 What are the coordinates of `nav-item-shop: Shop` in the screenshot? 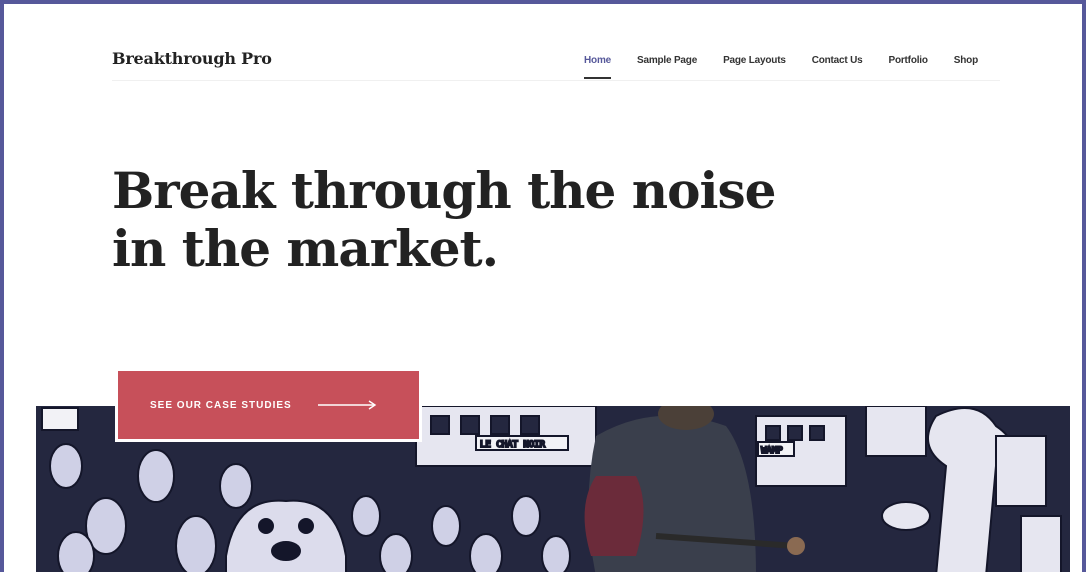 It's located at (966, 60).